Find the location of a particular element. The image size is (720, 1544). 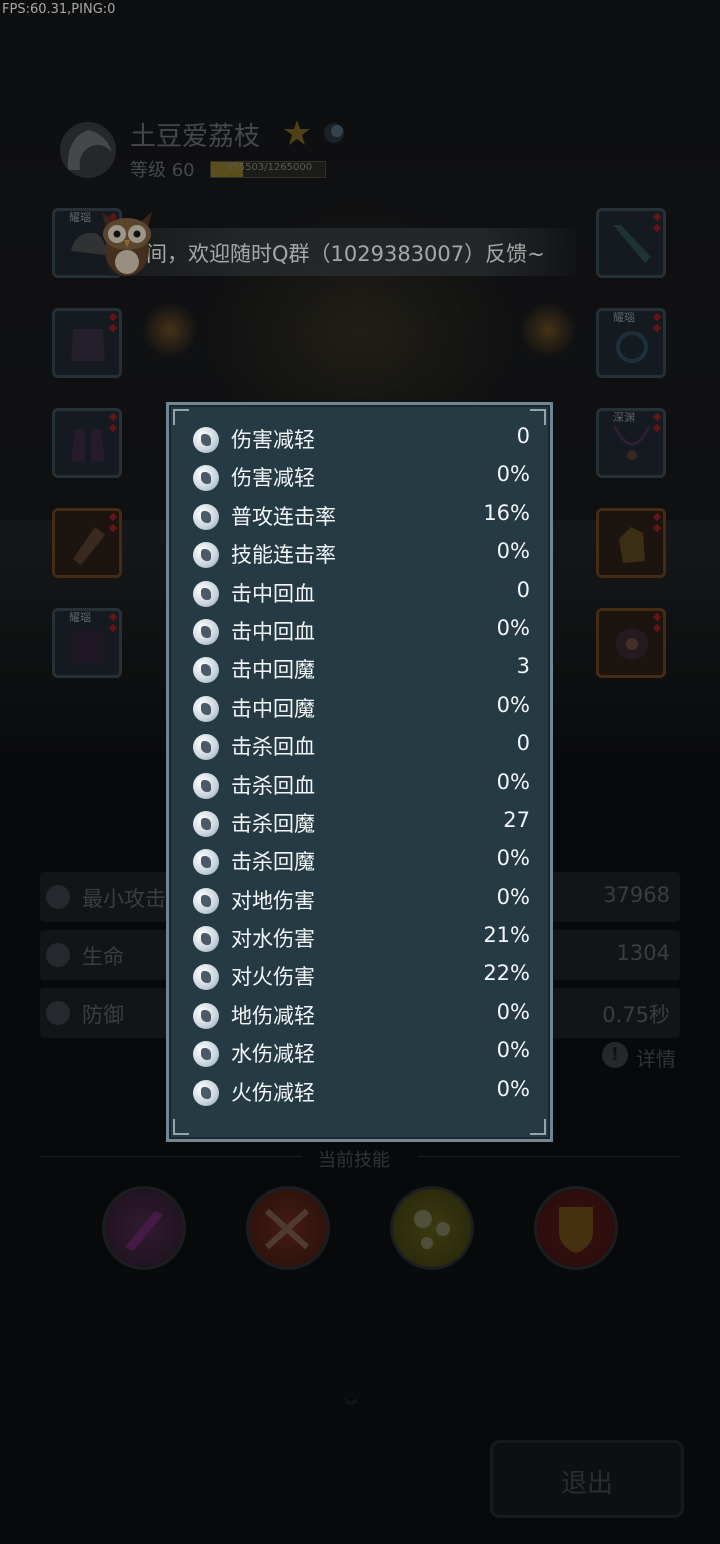

attribute-value: 22% is located at coordinates (506, 973).